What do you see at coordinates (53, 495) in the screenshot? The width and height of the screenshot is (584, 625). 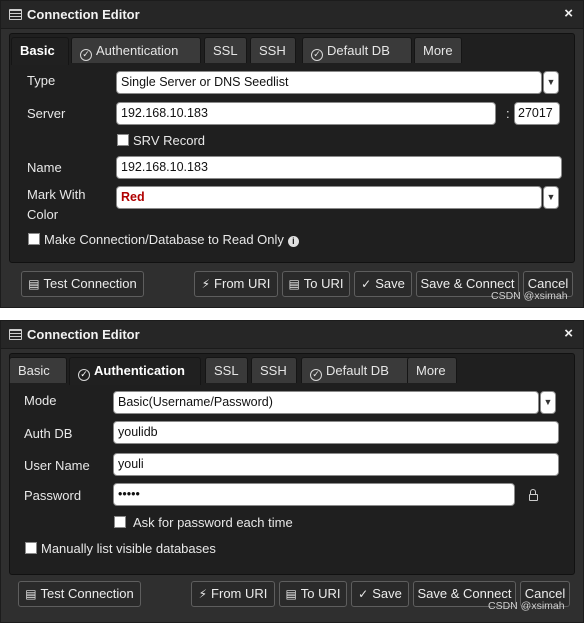 I see `password-label: Password` at bounding box center [53, 495].